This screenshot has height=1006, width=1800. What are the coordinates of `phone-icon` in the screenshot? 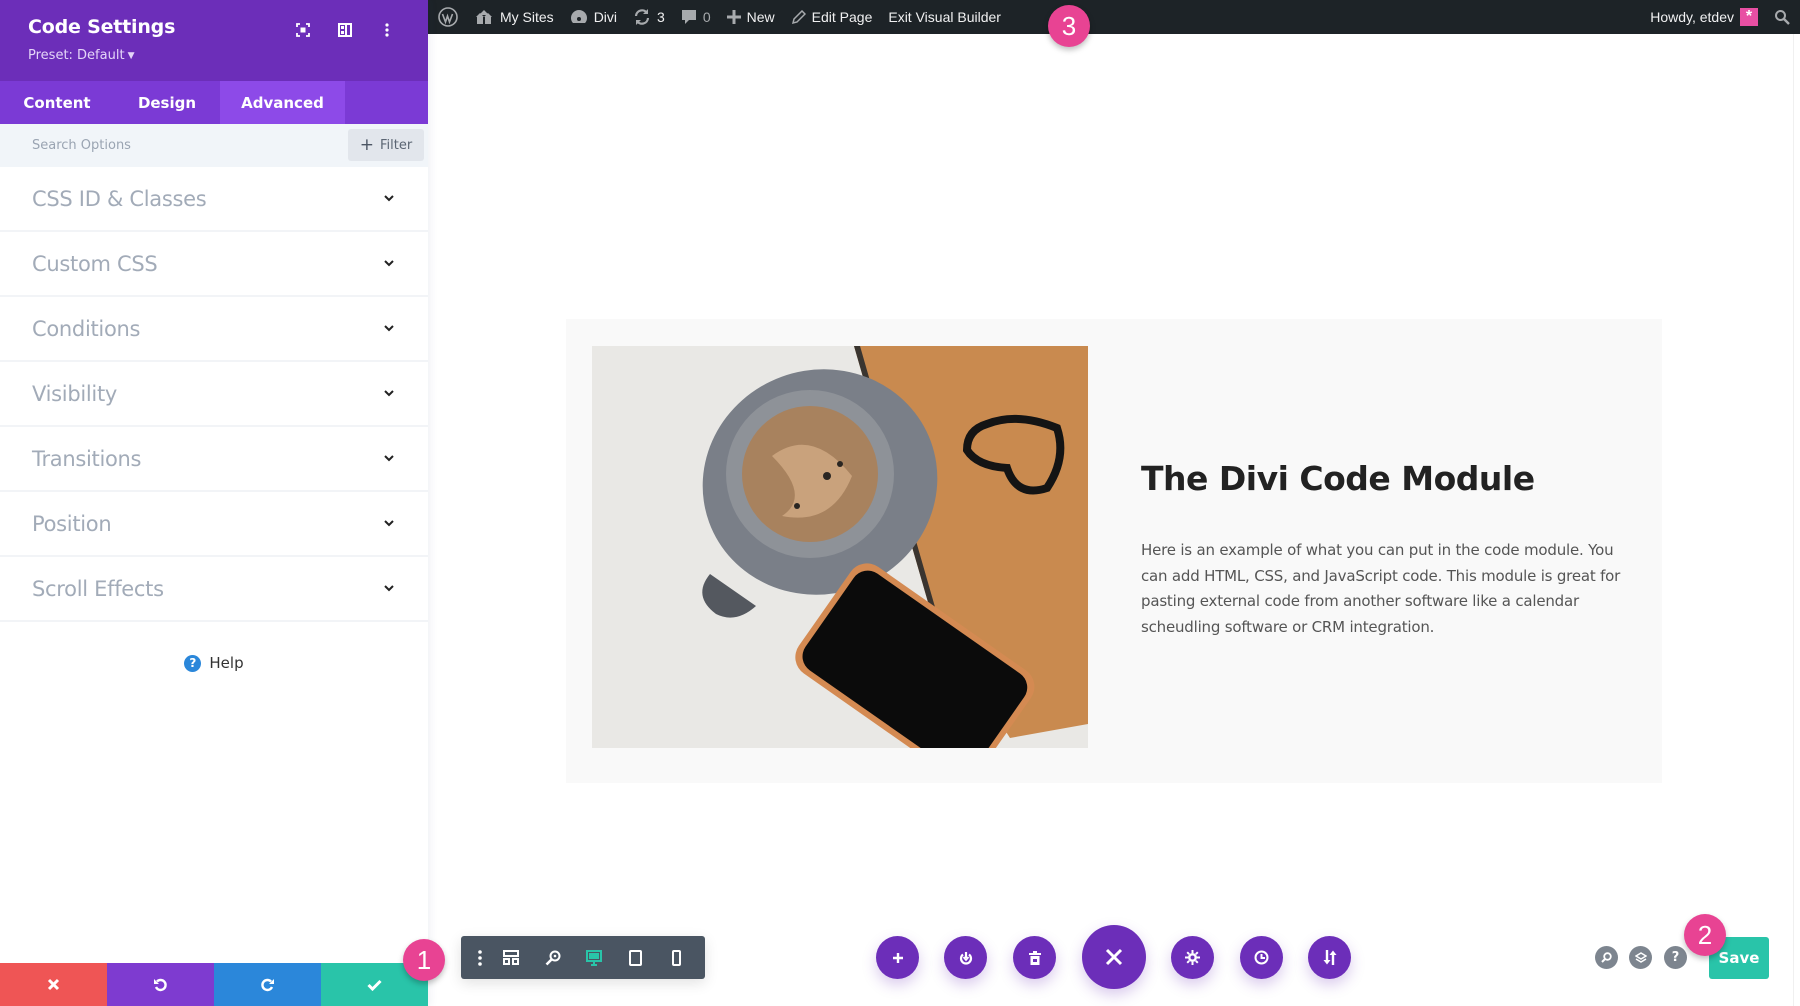 It's located at (676, 957).